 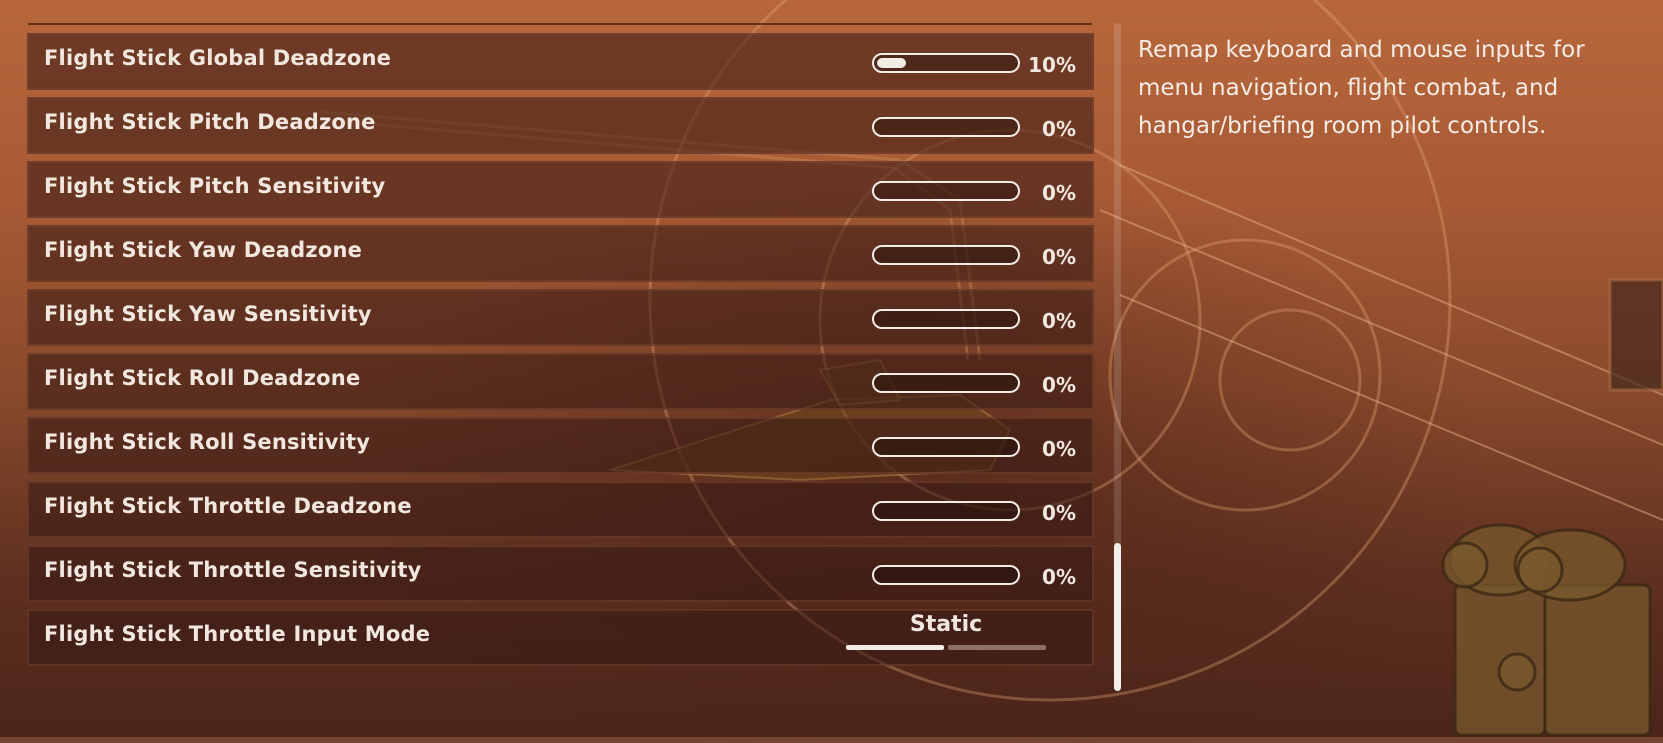 What do you see at coordinates (891, 63) in the screenshot?
I see `slider-fill` at bounding box center [891, 63].